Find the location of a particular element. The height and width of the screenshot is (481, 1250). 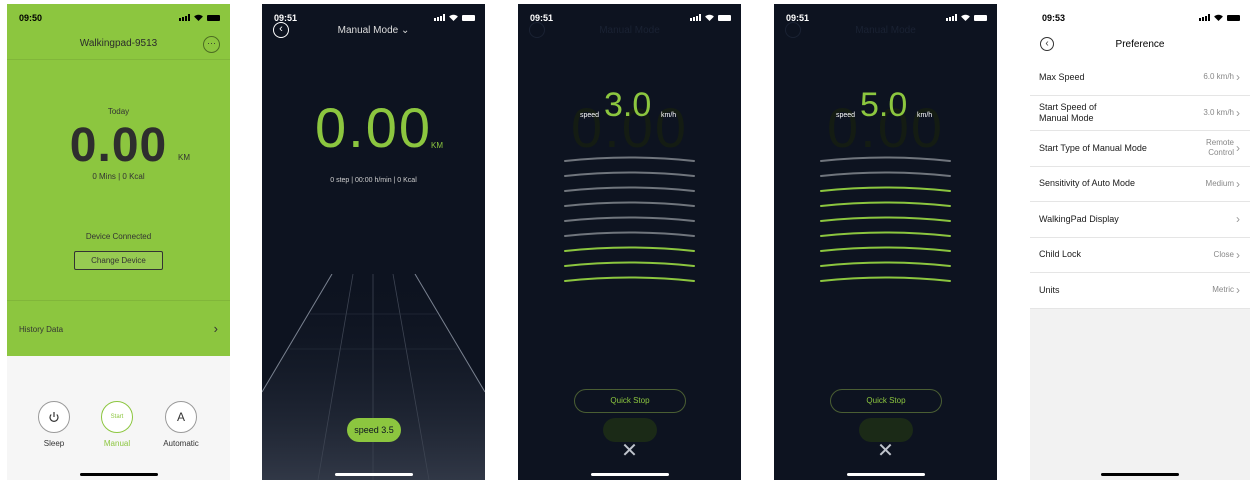

preference-value: 3.0 km/h › is located at coordinates (1221, 112).